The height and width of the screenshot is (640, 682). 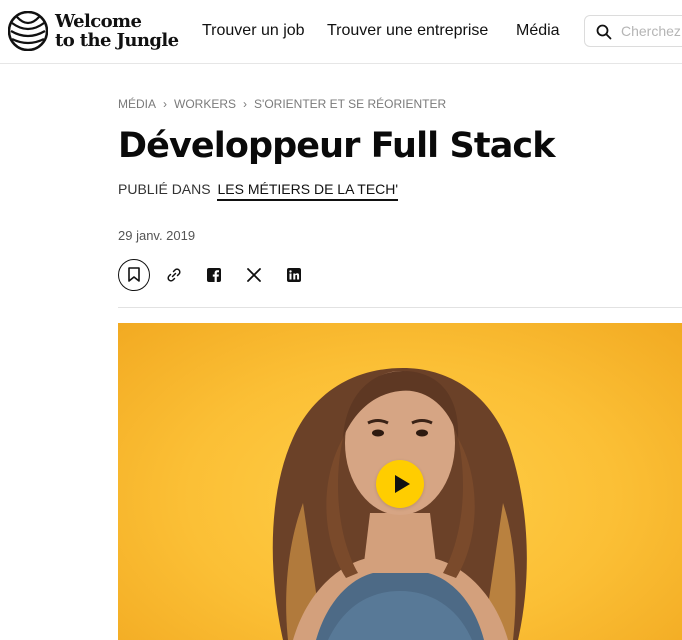 I want to click on play-icon, so click(x=402, y=484).